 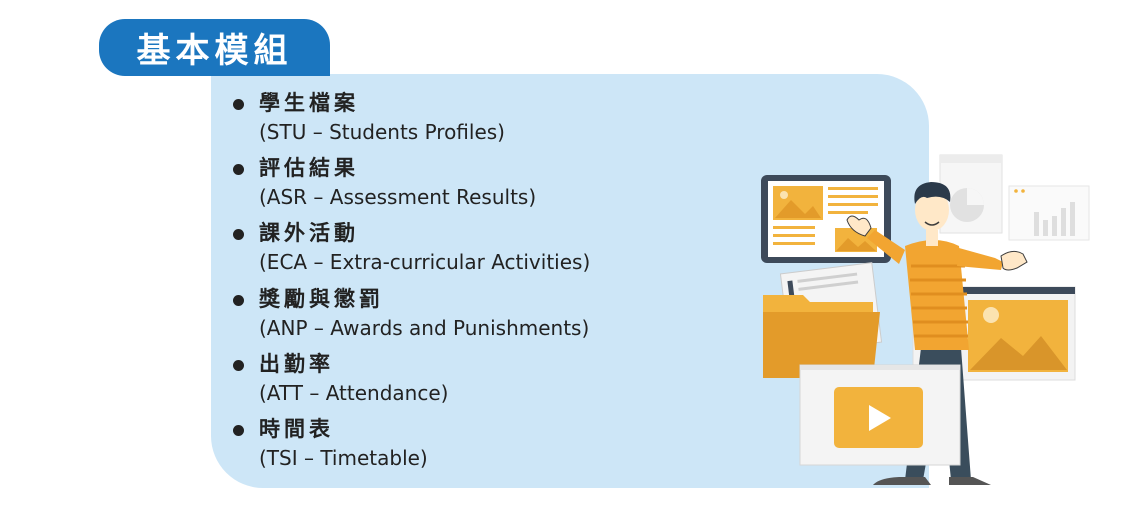 I want to click on page-title: 基本模組, so click(x=214, y=51).